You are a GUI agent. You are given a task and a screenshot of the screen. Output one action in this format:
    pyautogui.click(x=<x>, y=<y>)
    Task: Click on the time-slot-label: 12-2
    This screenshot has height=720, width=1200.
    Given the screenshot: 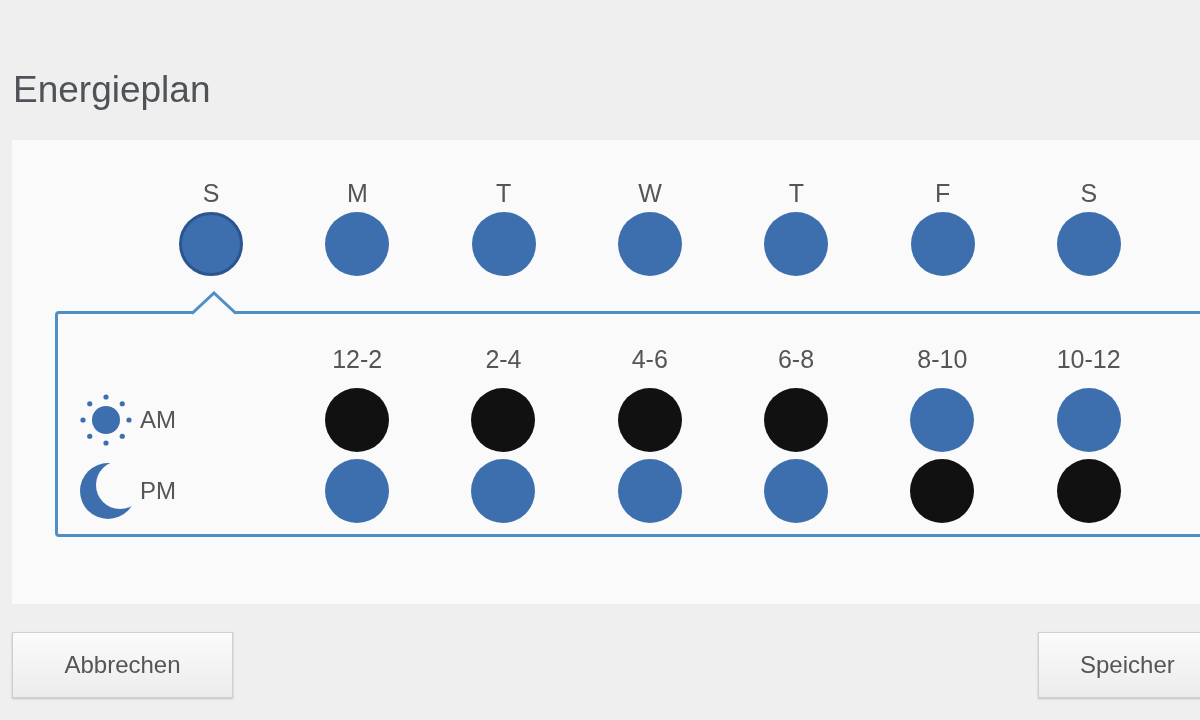 What is the action you would take?
    pyautogui.click(x=357, y=359)
    